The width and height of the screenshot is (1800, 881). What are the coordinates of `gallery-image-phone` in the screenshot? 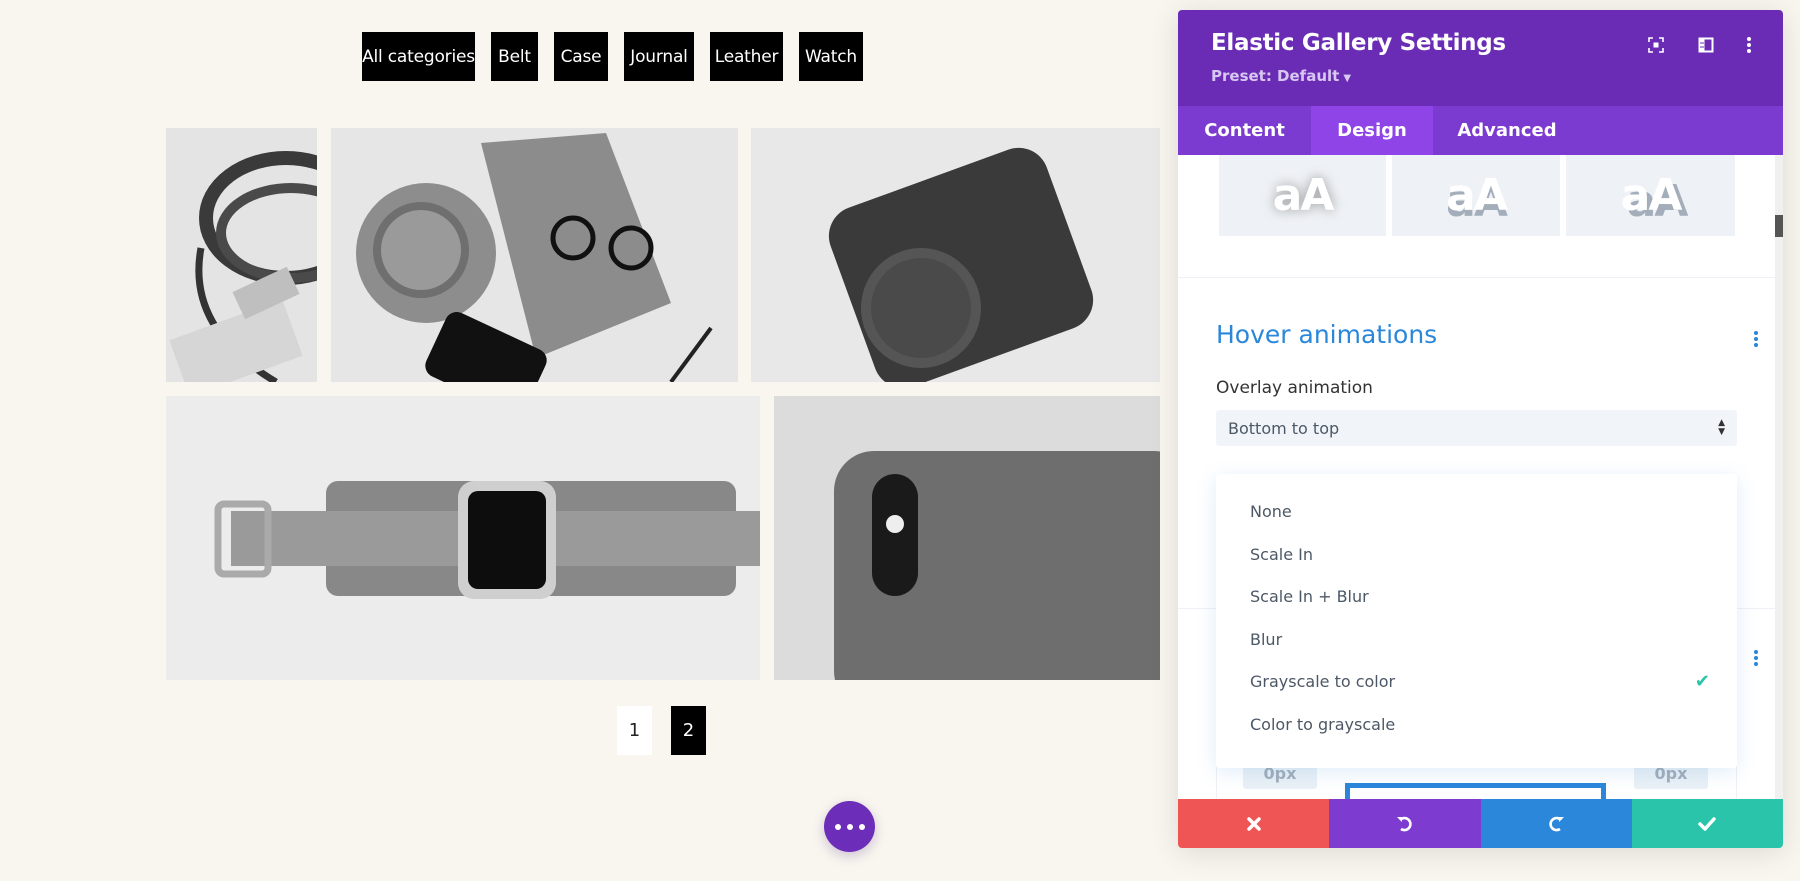 It's located at (967, 538).